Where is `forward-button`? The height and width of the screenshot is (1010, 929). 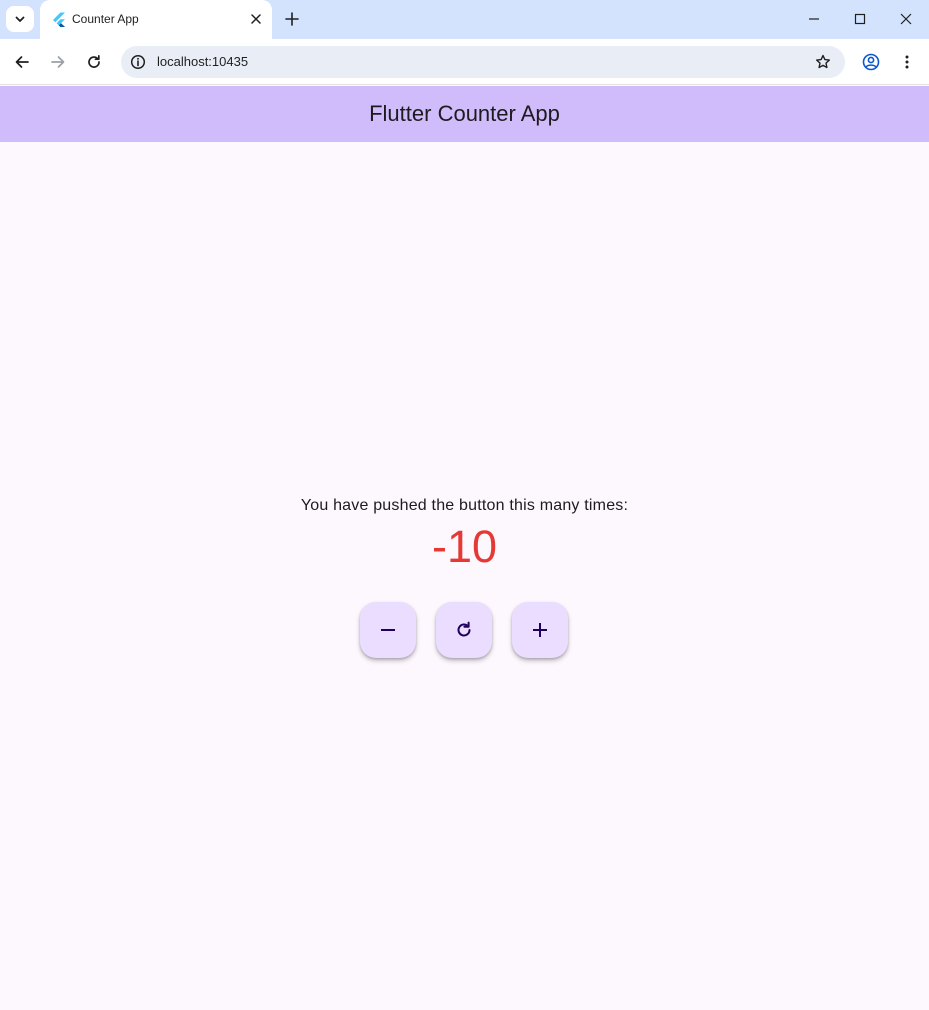
forward-button is located at coordinates (58, 62).